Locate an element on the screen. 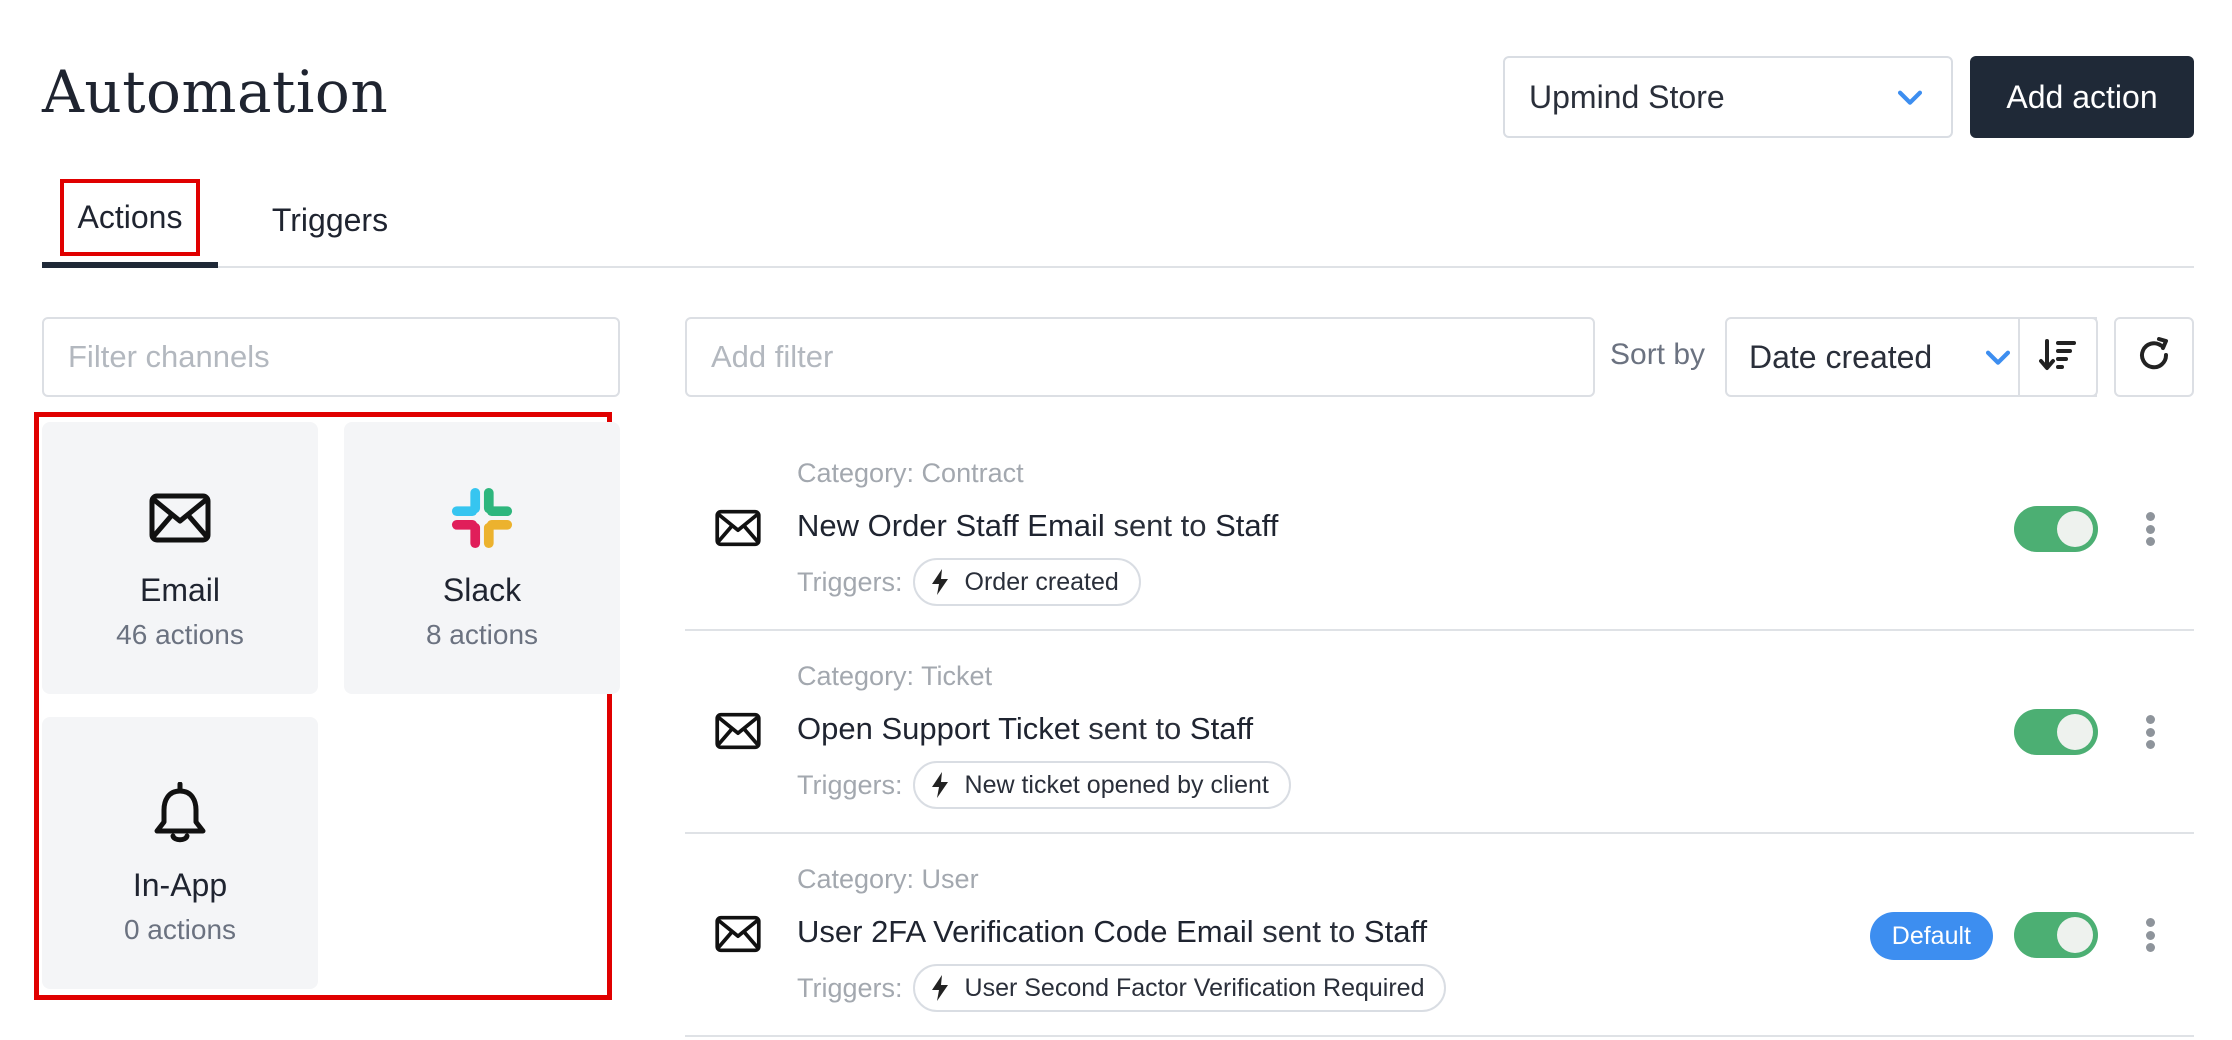 The width and height of the screenshot is (2232, 1040). action-title: New Order Staff Email sent to Staff is located at coordinates (1037, 526).